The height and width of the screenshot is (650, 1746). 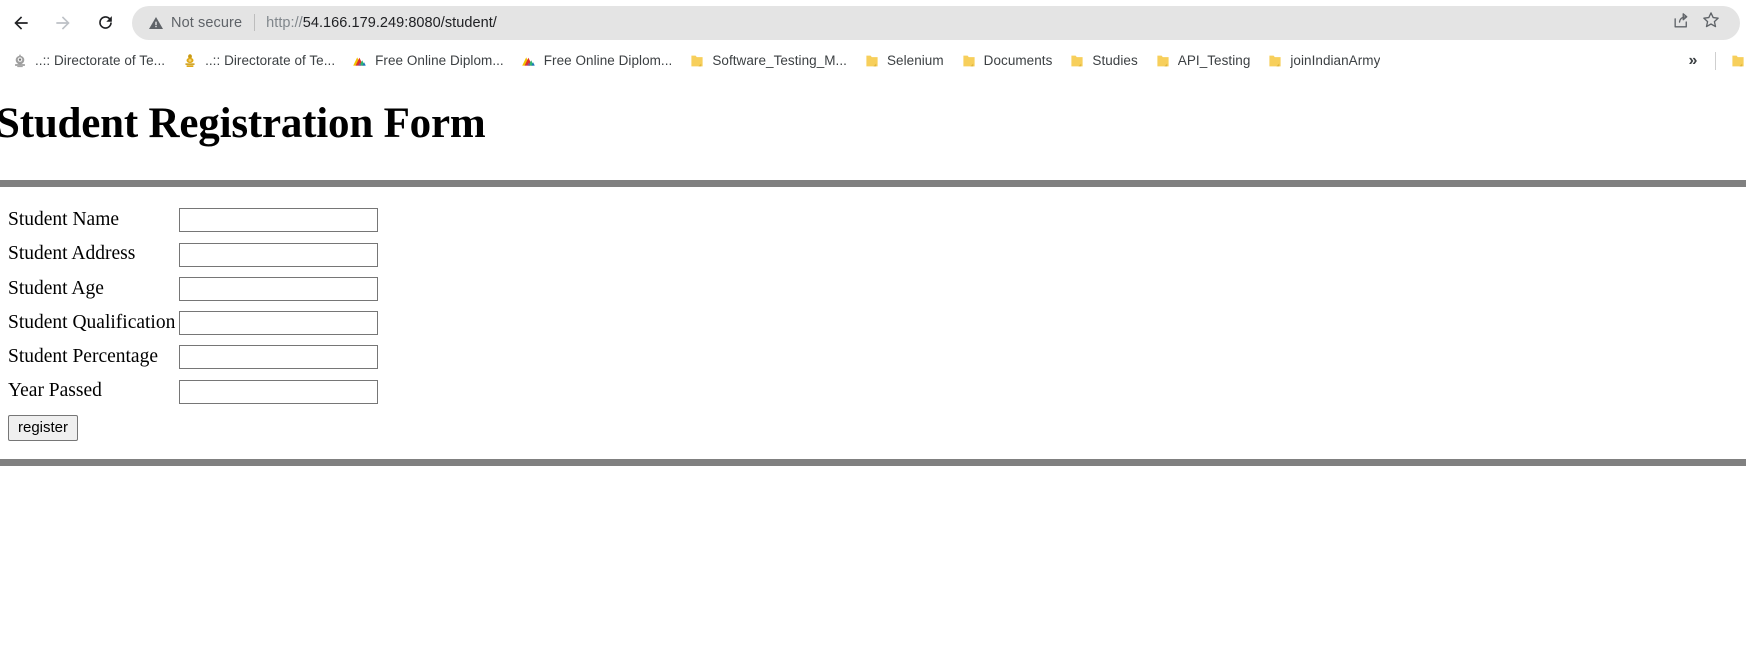 I want to click on bookmark-folder: Studies, so click(x=1103, y=61).